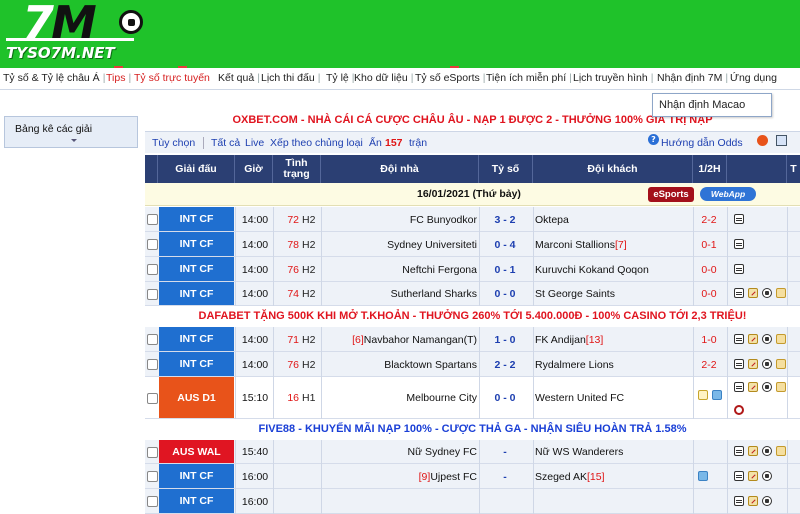  Describe the element at coordinates (225, 143) in the screenshot. I see `filter-all: Tất cả` at that location.